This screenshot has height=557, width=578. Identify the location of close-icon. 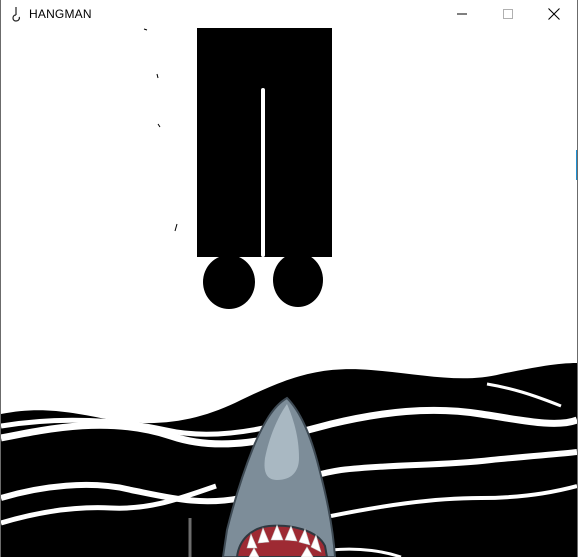
(554, 14).